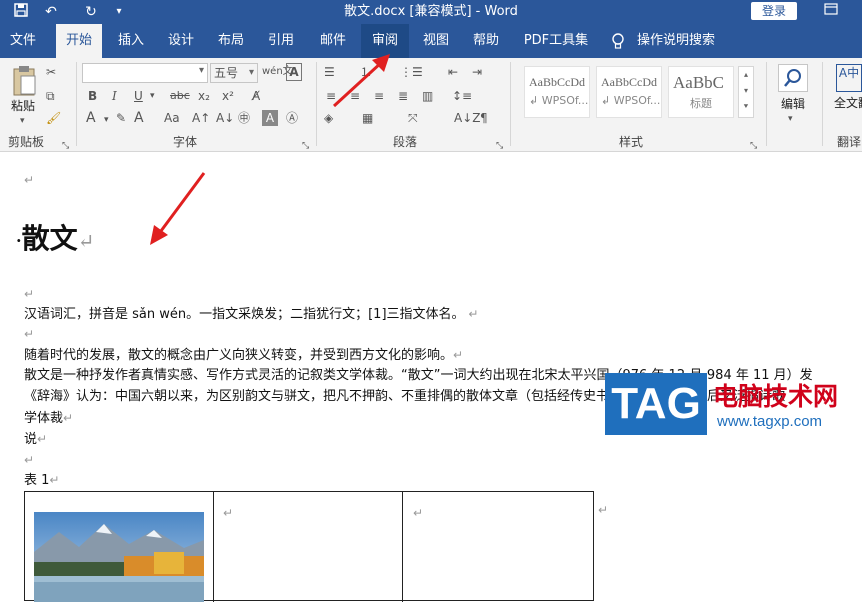 The width and height of the screenshot is (862, 602). What do you see at coordinates (41, 480) in the screenshot?
I see `table-caption: 表 1↵` at bounding box center [41, 480].